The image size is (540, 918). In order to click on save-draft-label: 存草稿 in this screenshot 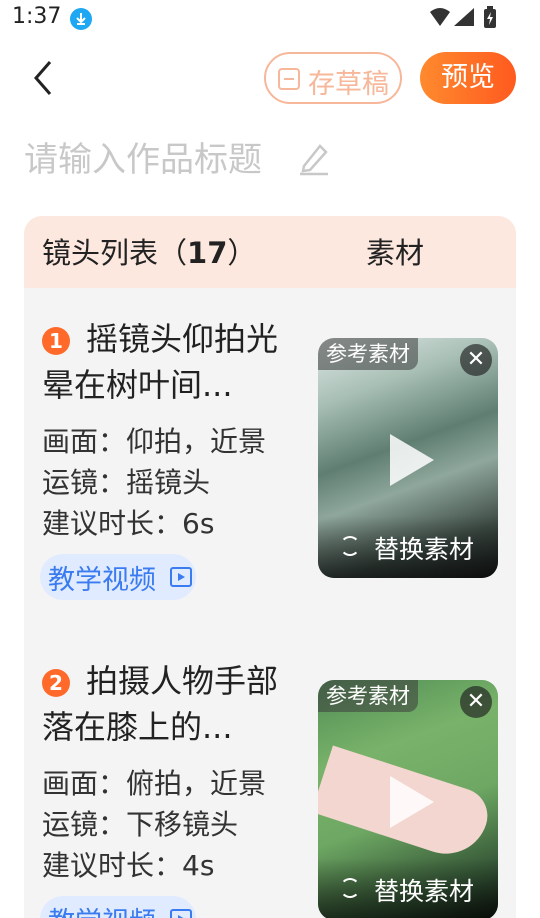, I will do `click(348, 84)`.